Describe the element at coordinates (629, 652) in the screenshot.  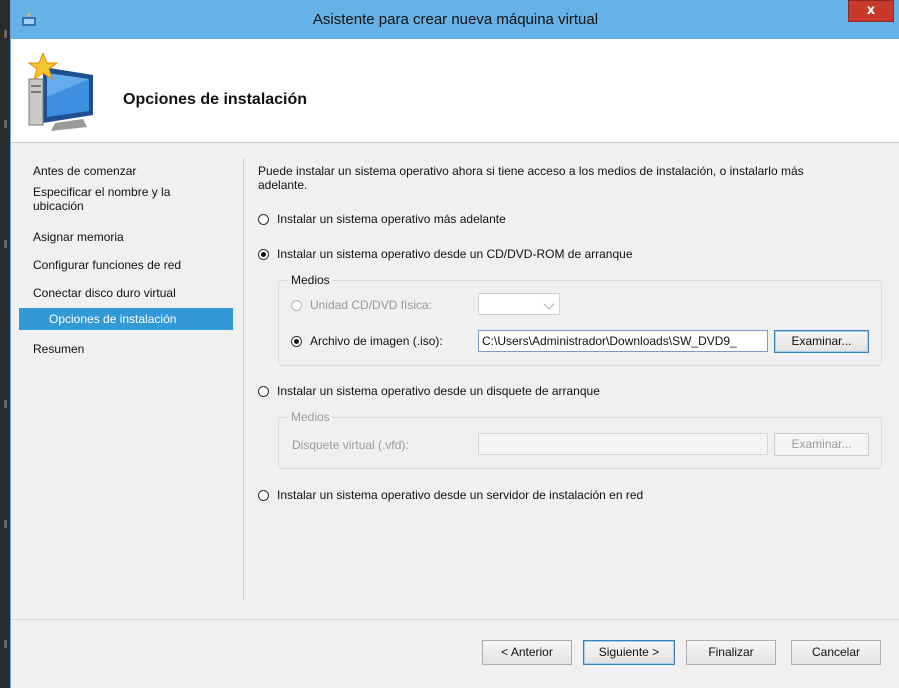
I see `next-button: Siguiente >` at that location.